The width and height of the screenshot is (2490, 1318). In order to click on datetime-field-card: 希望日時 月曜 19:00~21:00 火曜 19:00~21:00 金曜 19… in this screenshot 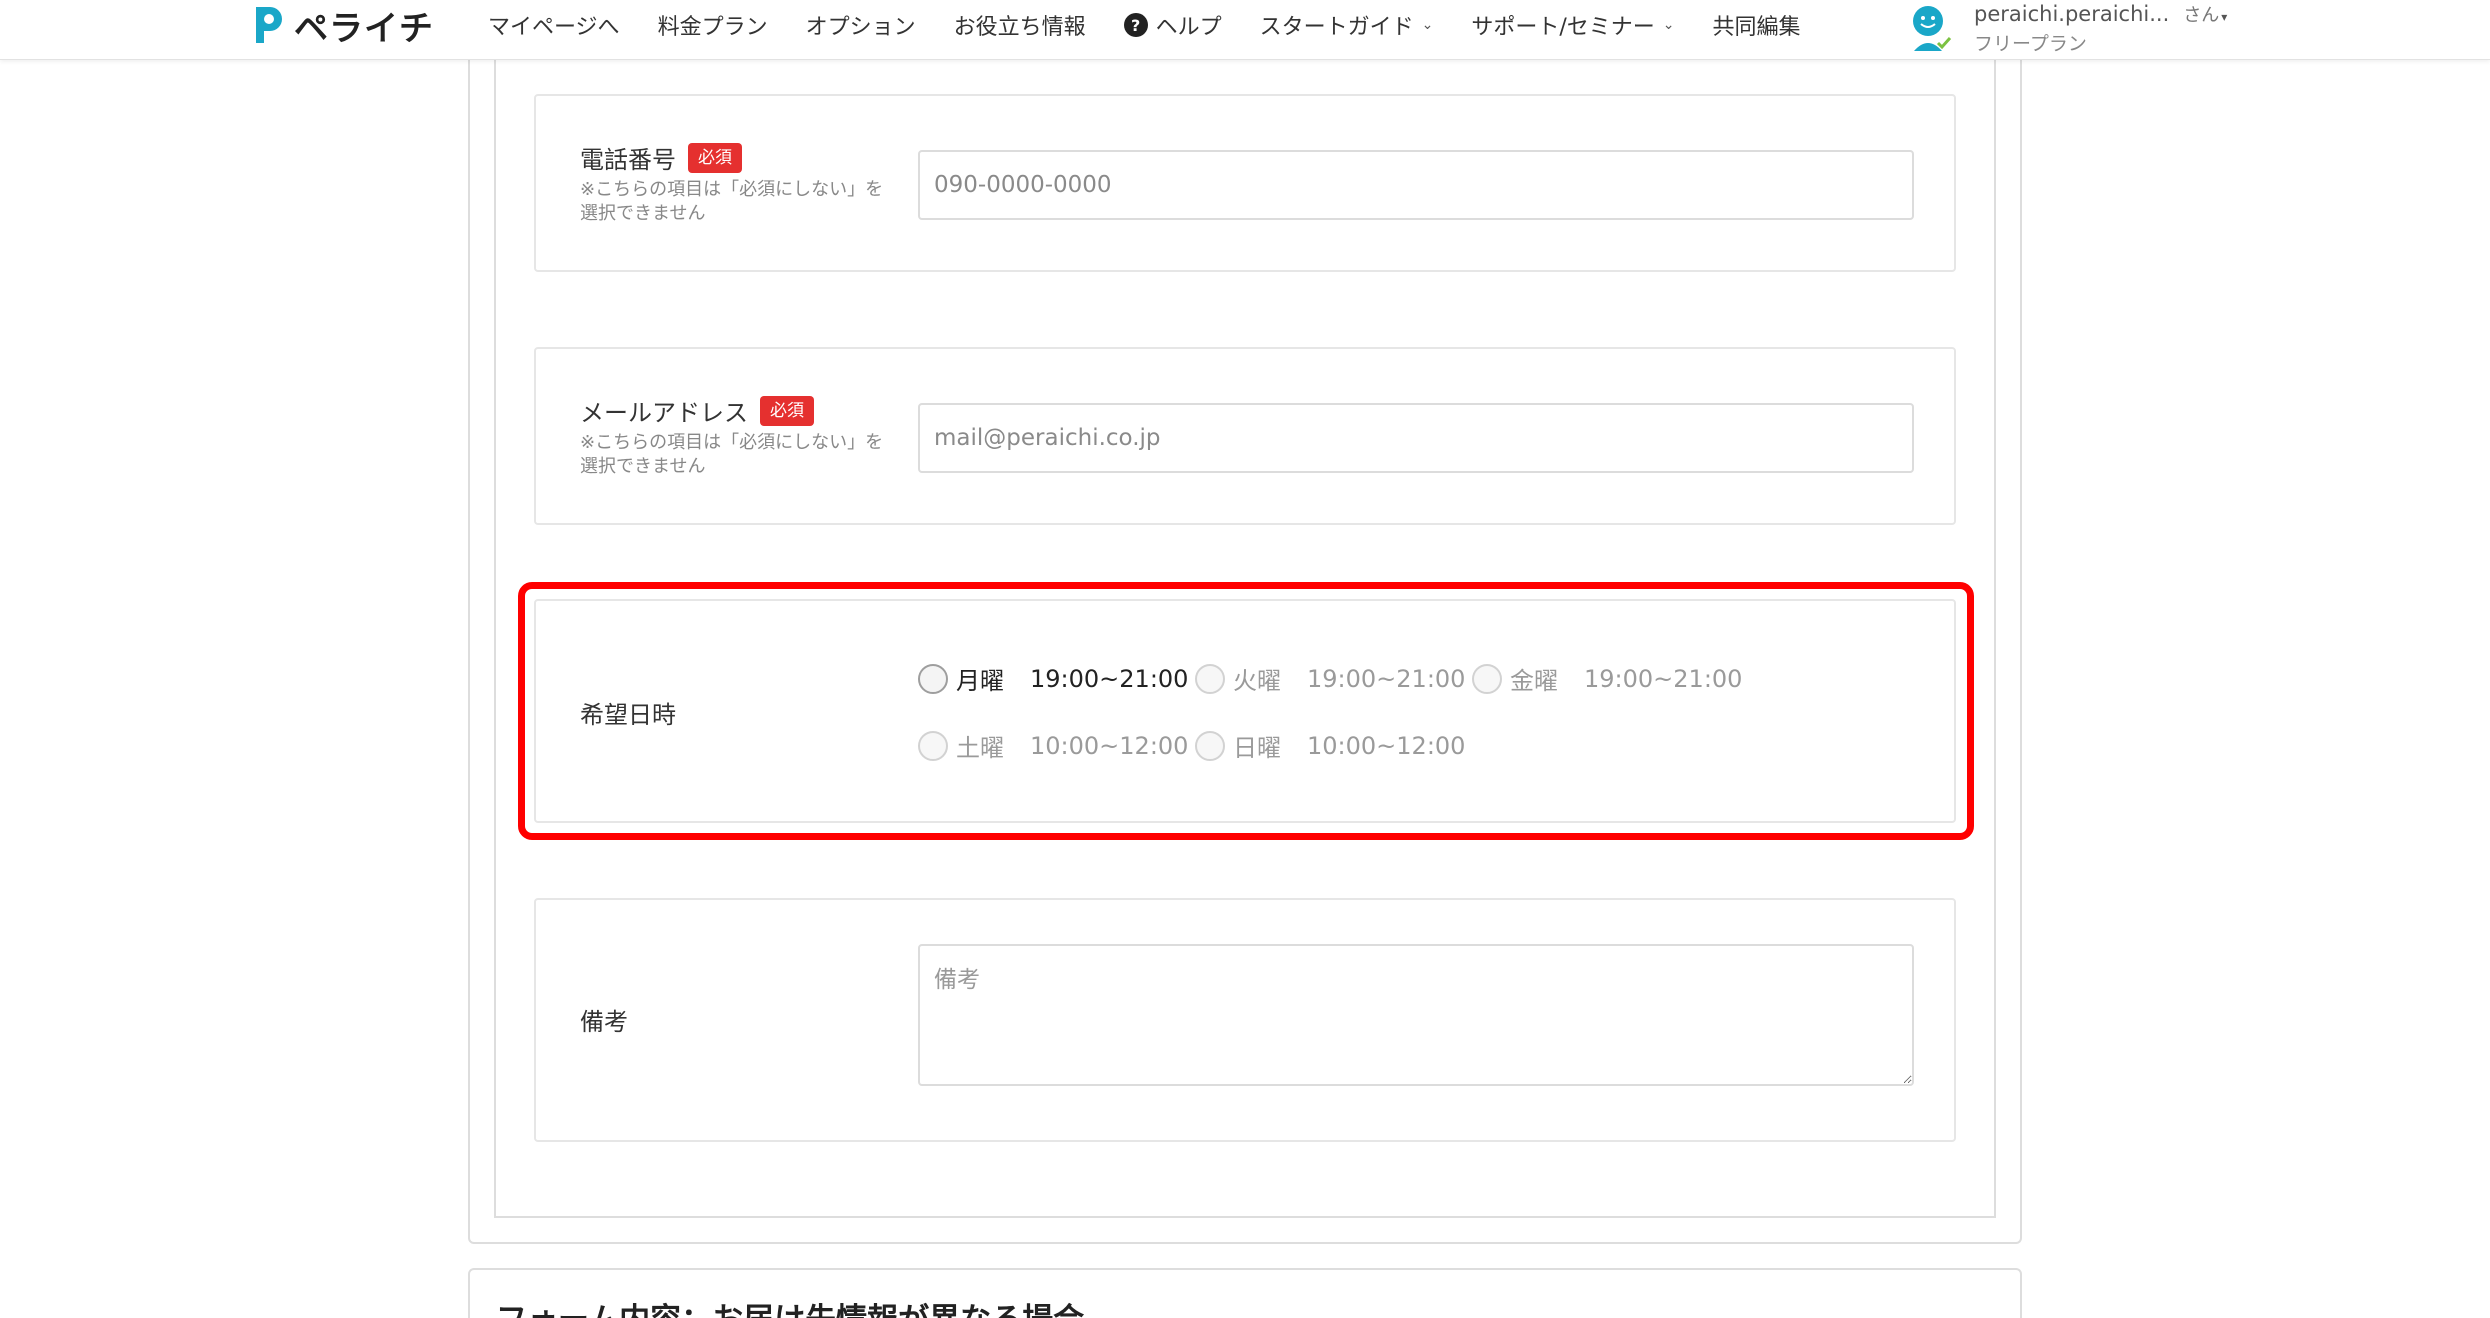, I will do `click(1245, 711)`.